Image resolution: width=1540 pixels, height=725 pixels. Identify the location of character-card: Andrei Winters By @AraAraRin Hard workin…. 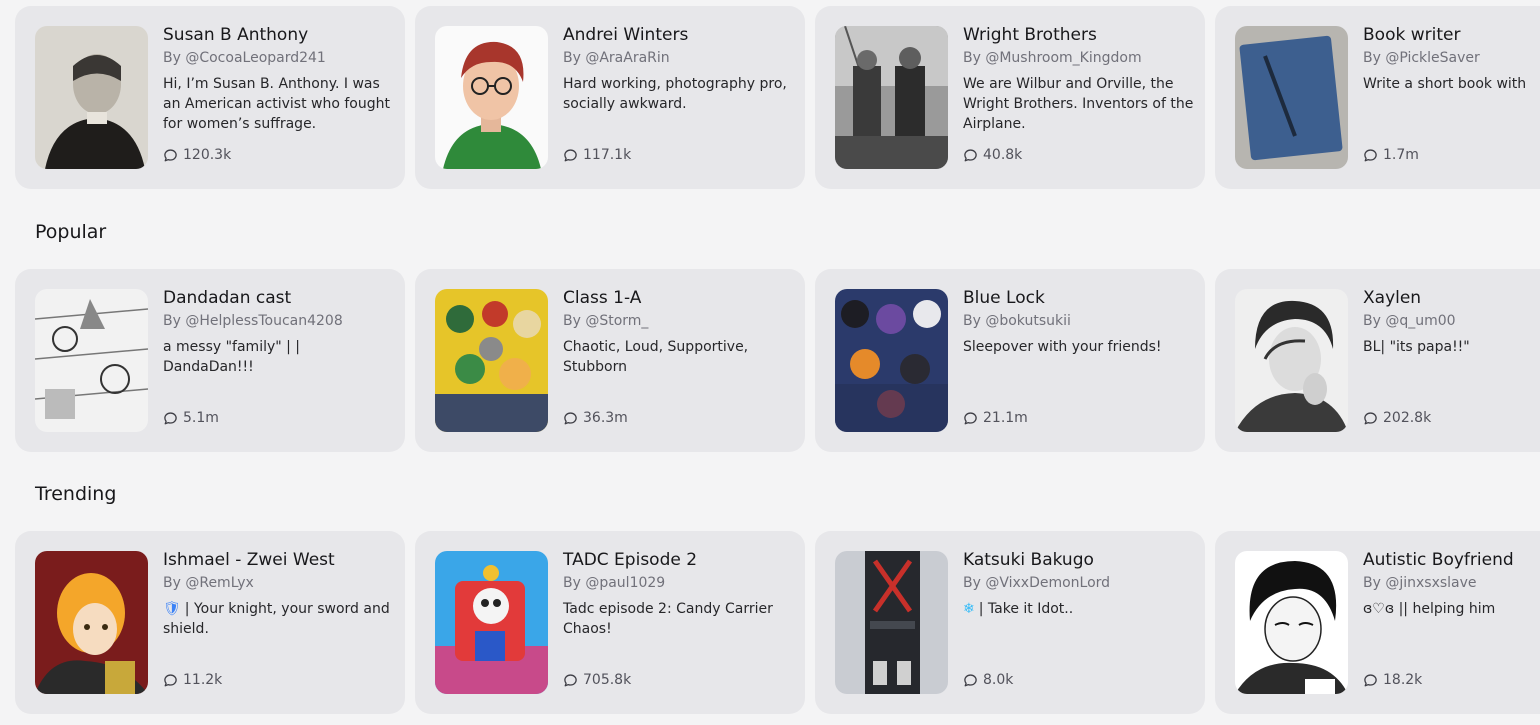
(610, 97).